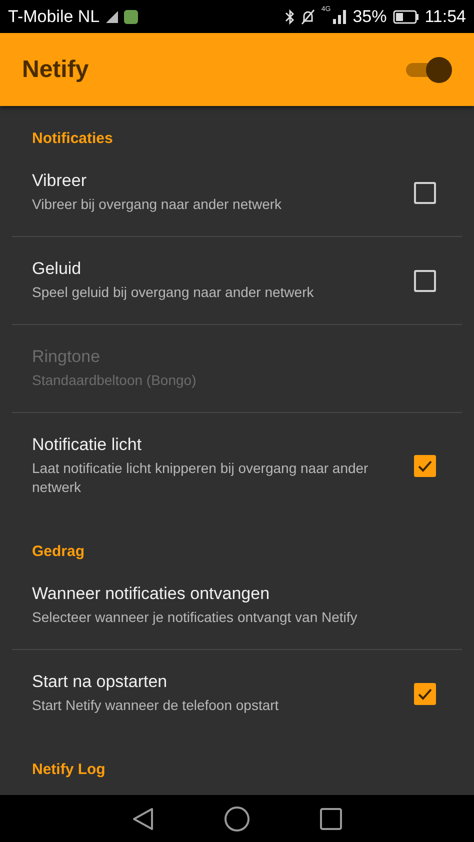 The height and width of the screenshot is (842, 474). Describe the element at coordinates (204, 269) in the screenshot. I see `setting-title: Geluid` at that location.